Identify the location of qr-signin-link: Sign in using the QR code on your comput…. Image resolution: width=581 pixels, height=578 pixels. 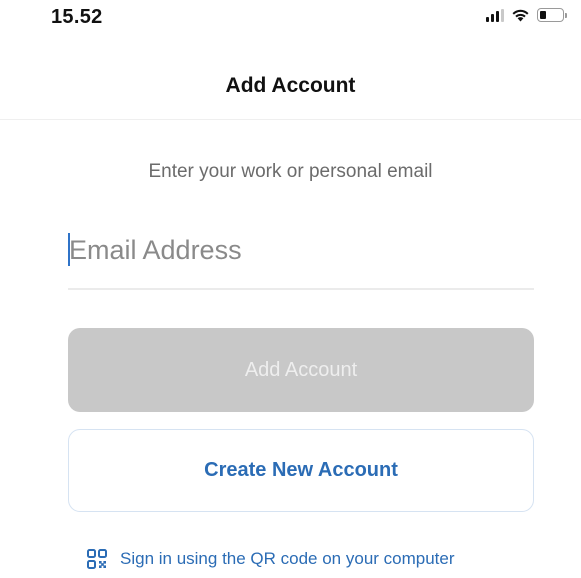
(271, 559).